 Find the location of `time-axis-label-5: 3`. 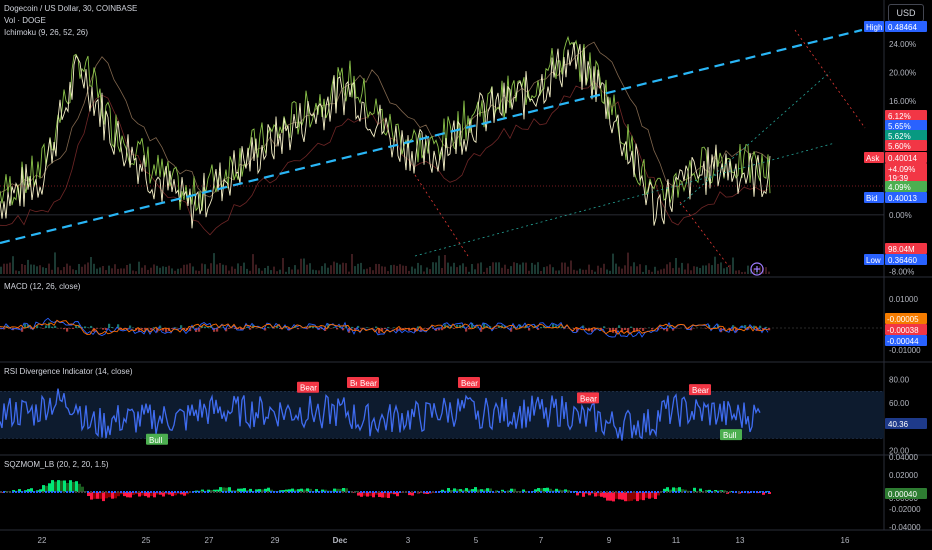

time-axis-label-5: 3 is located at coordinates (408, 540).